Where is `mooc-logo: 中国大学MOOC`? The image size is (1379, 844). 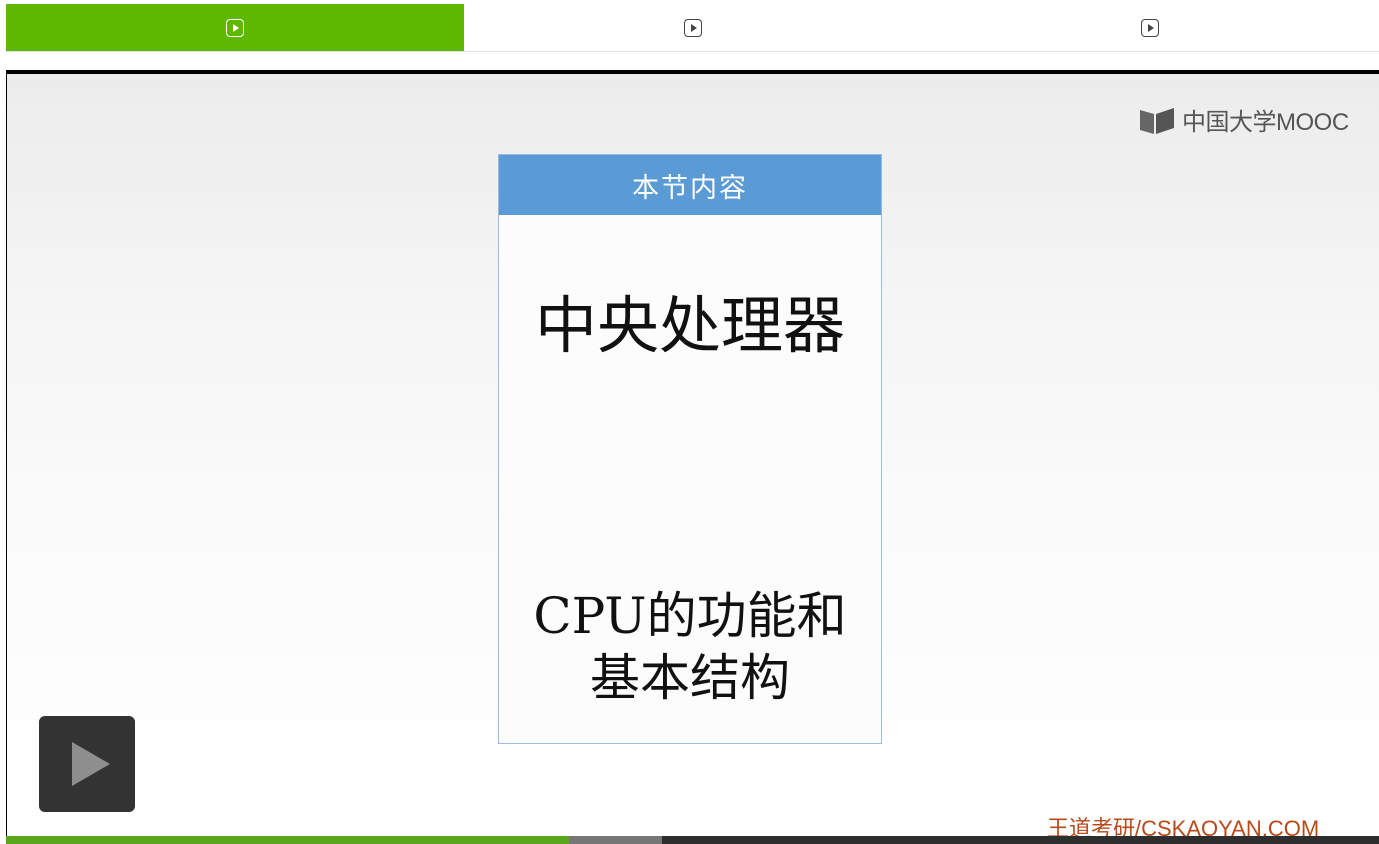 mooc-logo: 中国大学MOOC is located at coordinates (1243, 119).